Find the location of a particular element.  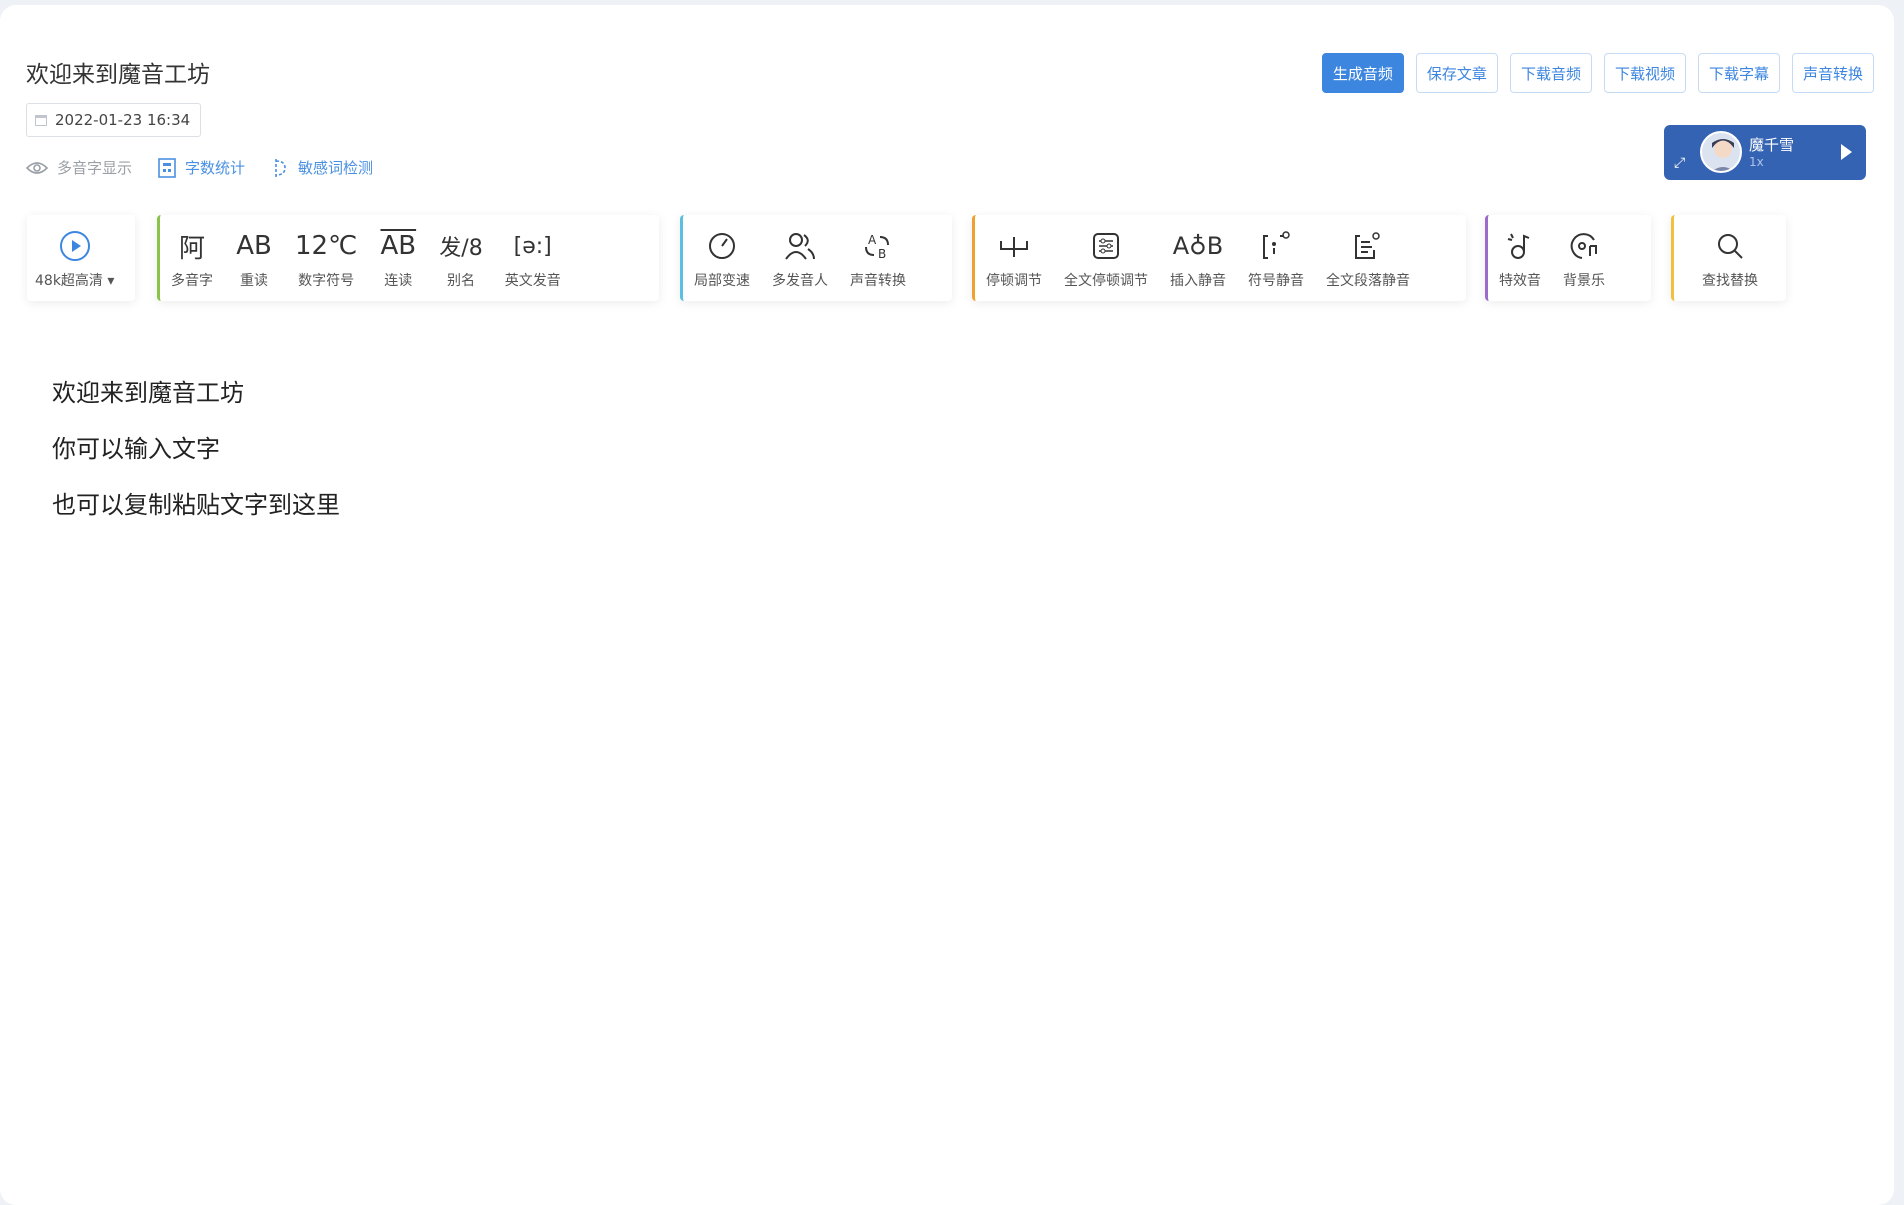

download-audio-button: 下载音频 is located at coordinates (1550, 73).